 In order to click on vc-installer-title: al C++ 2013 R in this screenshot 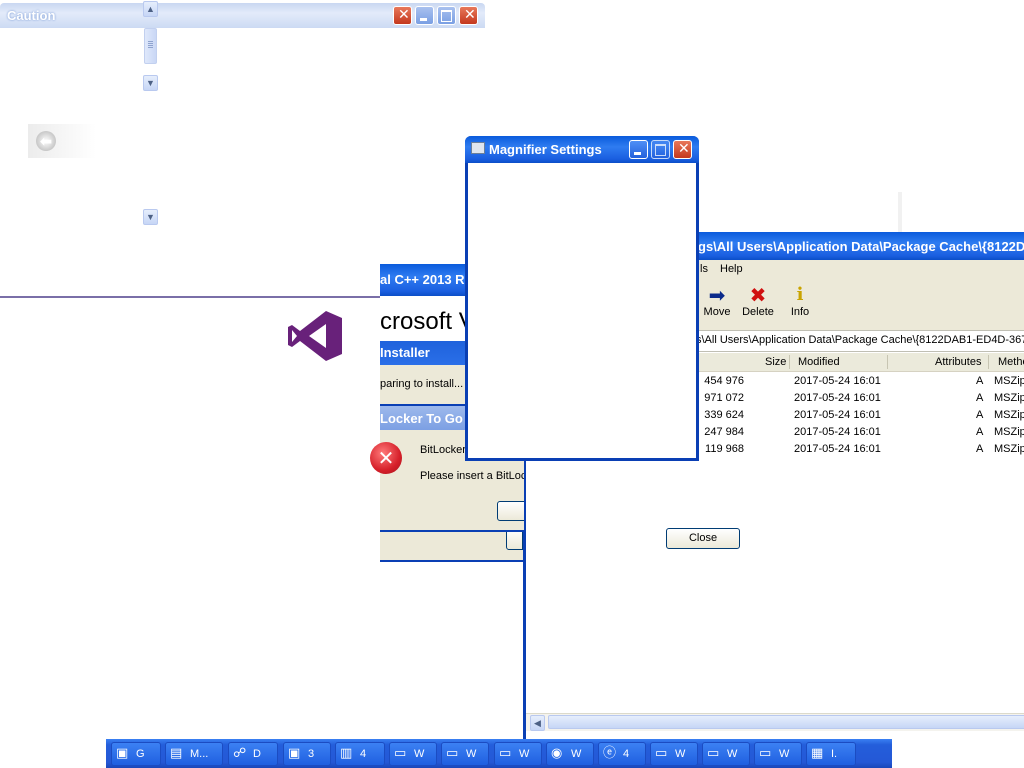, I will do `click(422, 279)`.